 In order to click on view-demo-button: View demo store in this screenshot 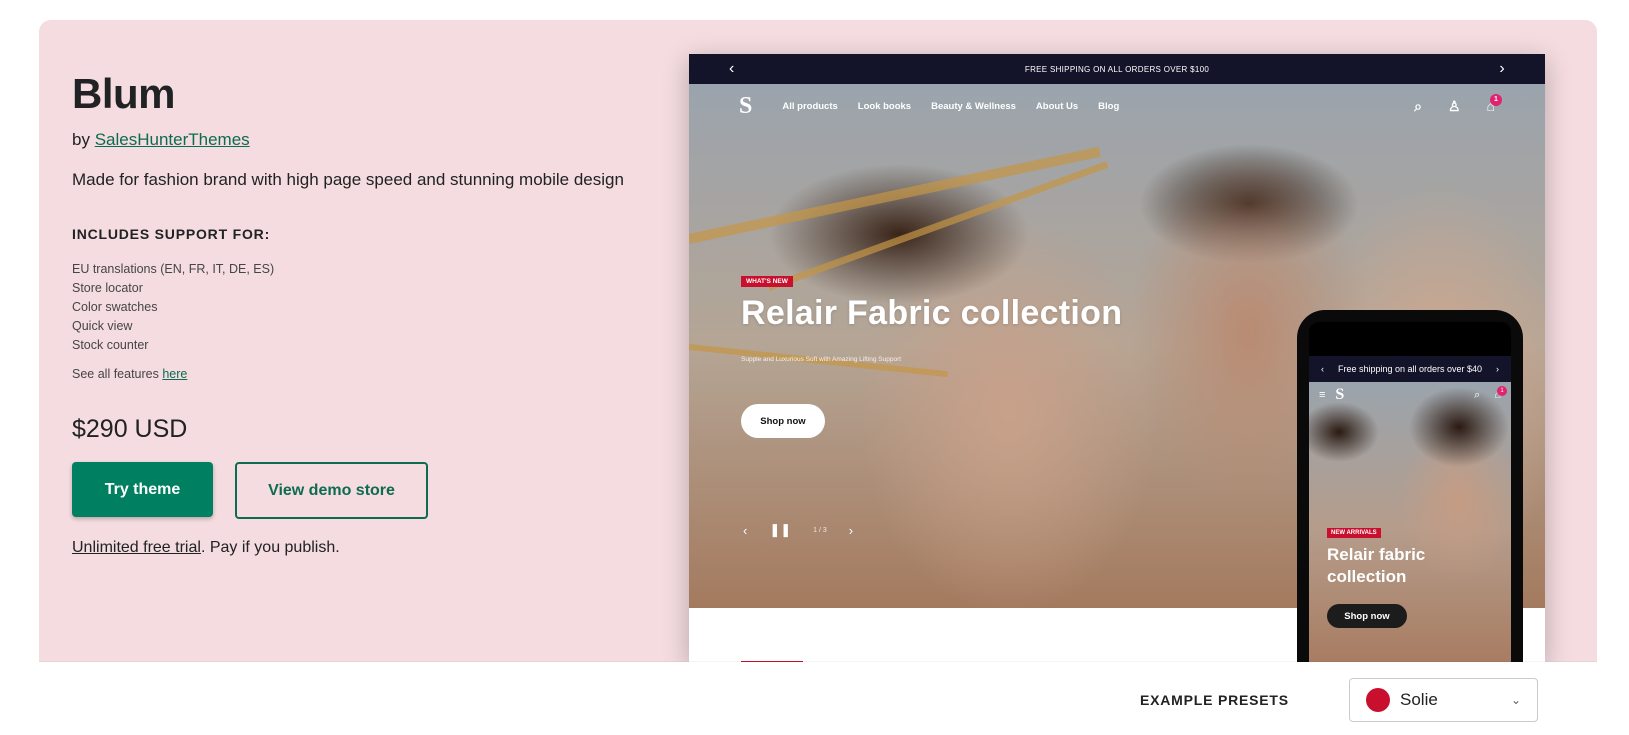, I will do `click(331, 490)`.